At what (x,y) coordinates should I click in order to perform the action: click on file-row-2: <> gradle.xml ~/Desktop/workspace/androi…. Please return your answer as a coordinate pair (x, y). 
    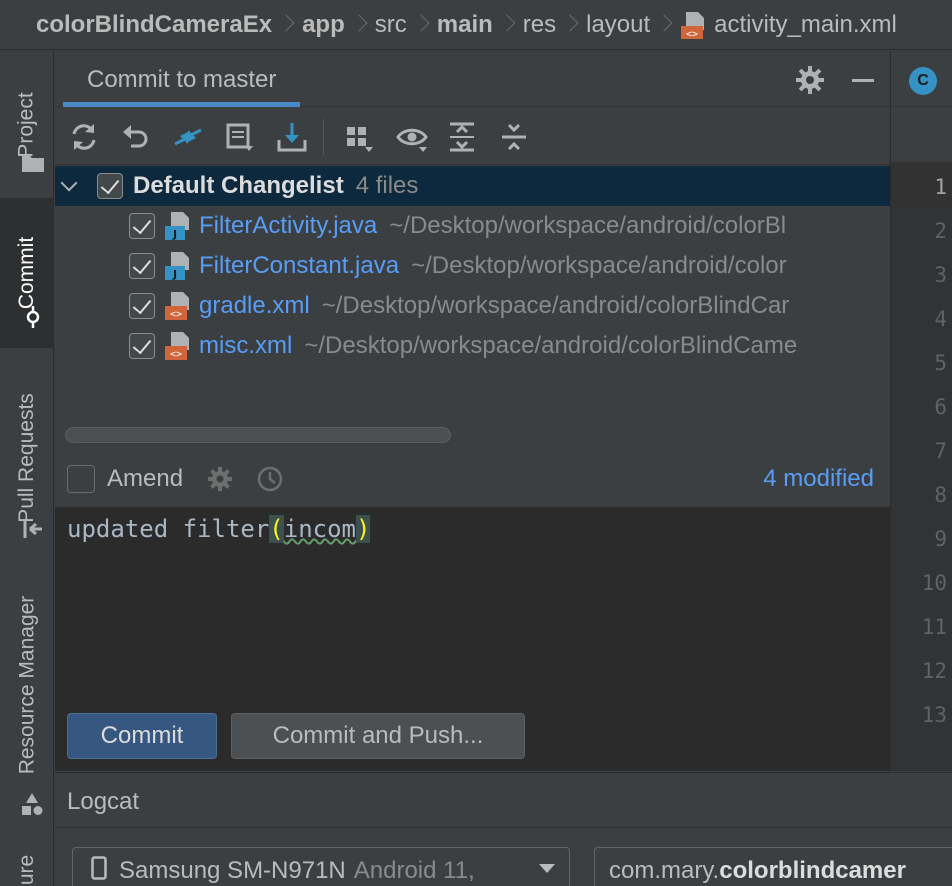
    Looking at the image, I should click on (472, 306).